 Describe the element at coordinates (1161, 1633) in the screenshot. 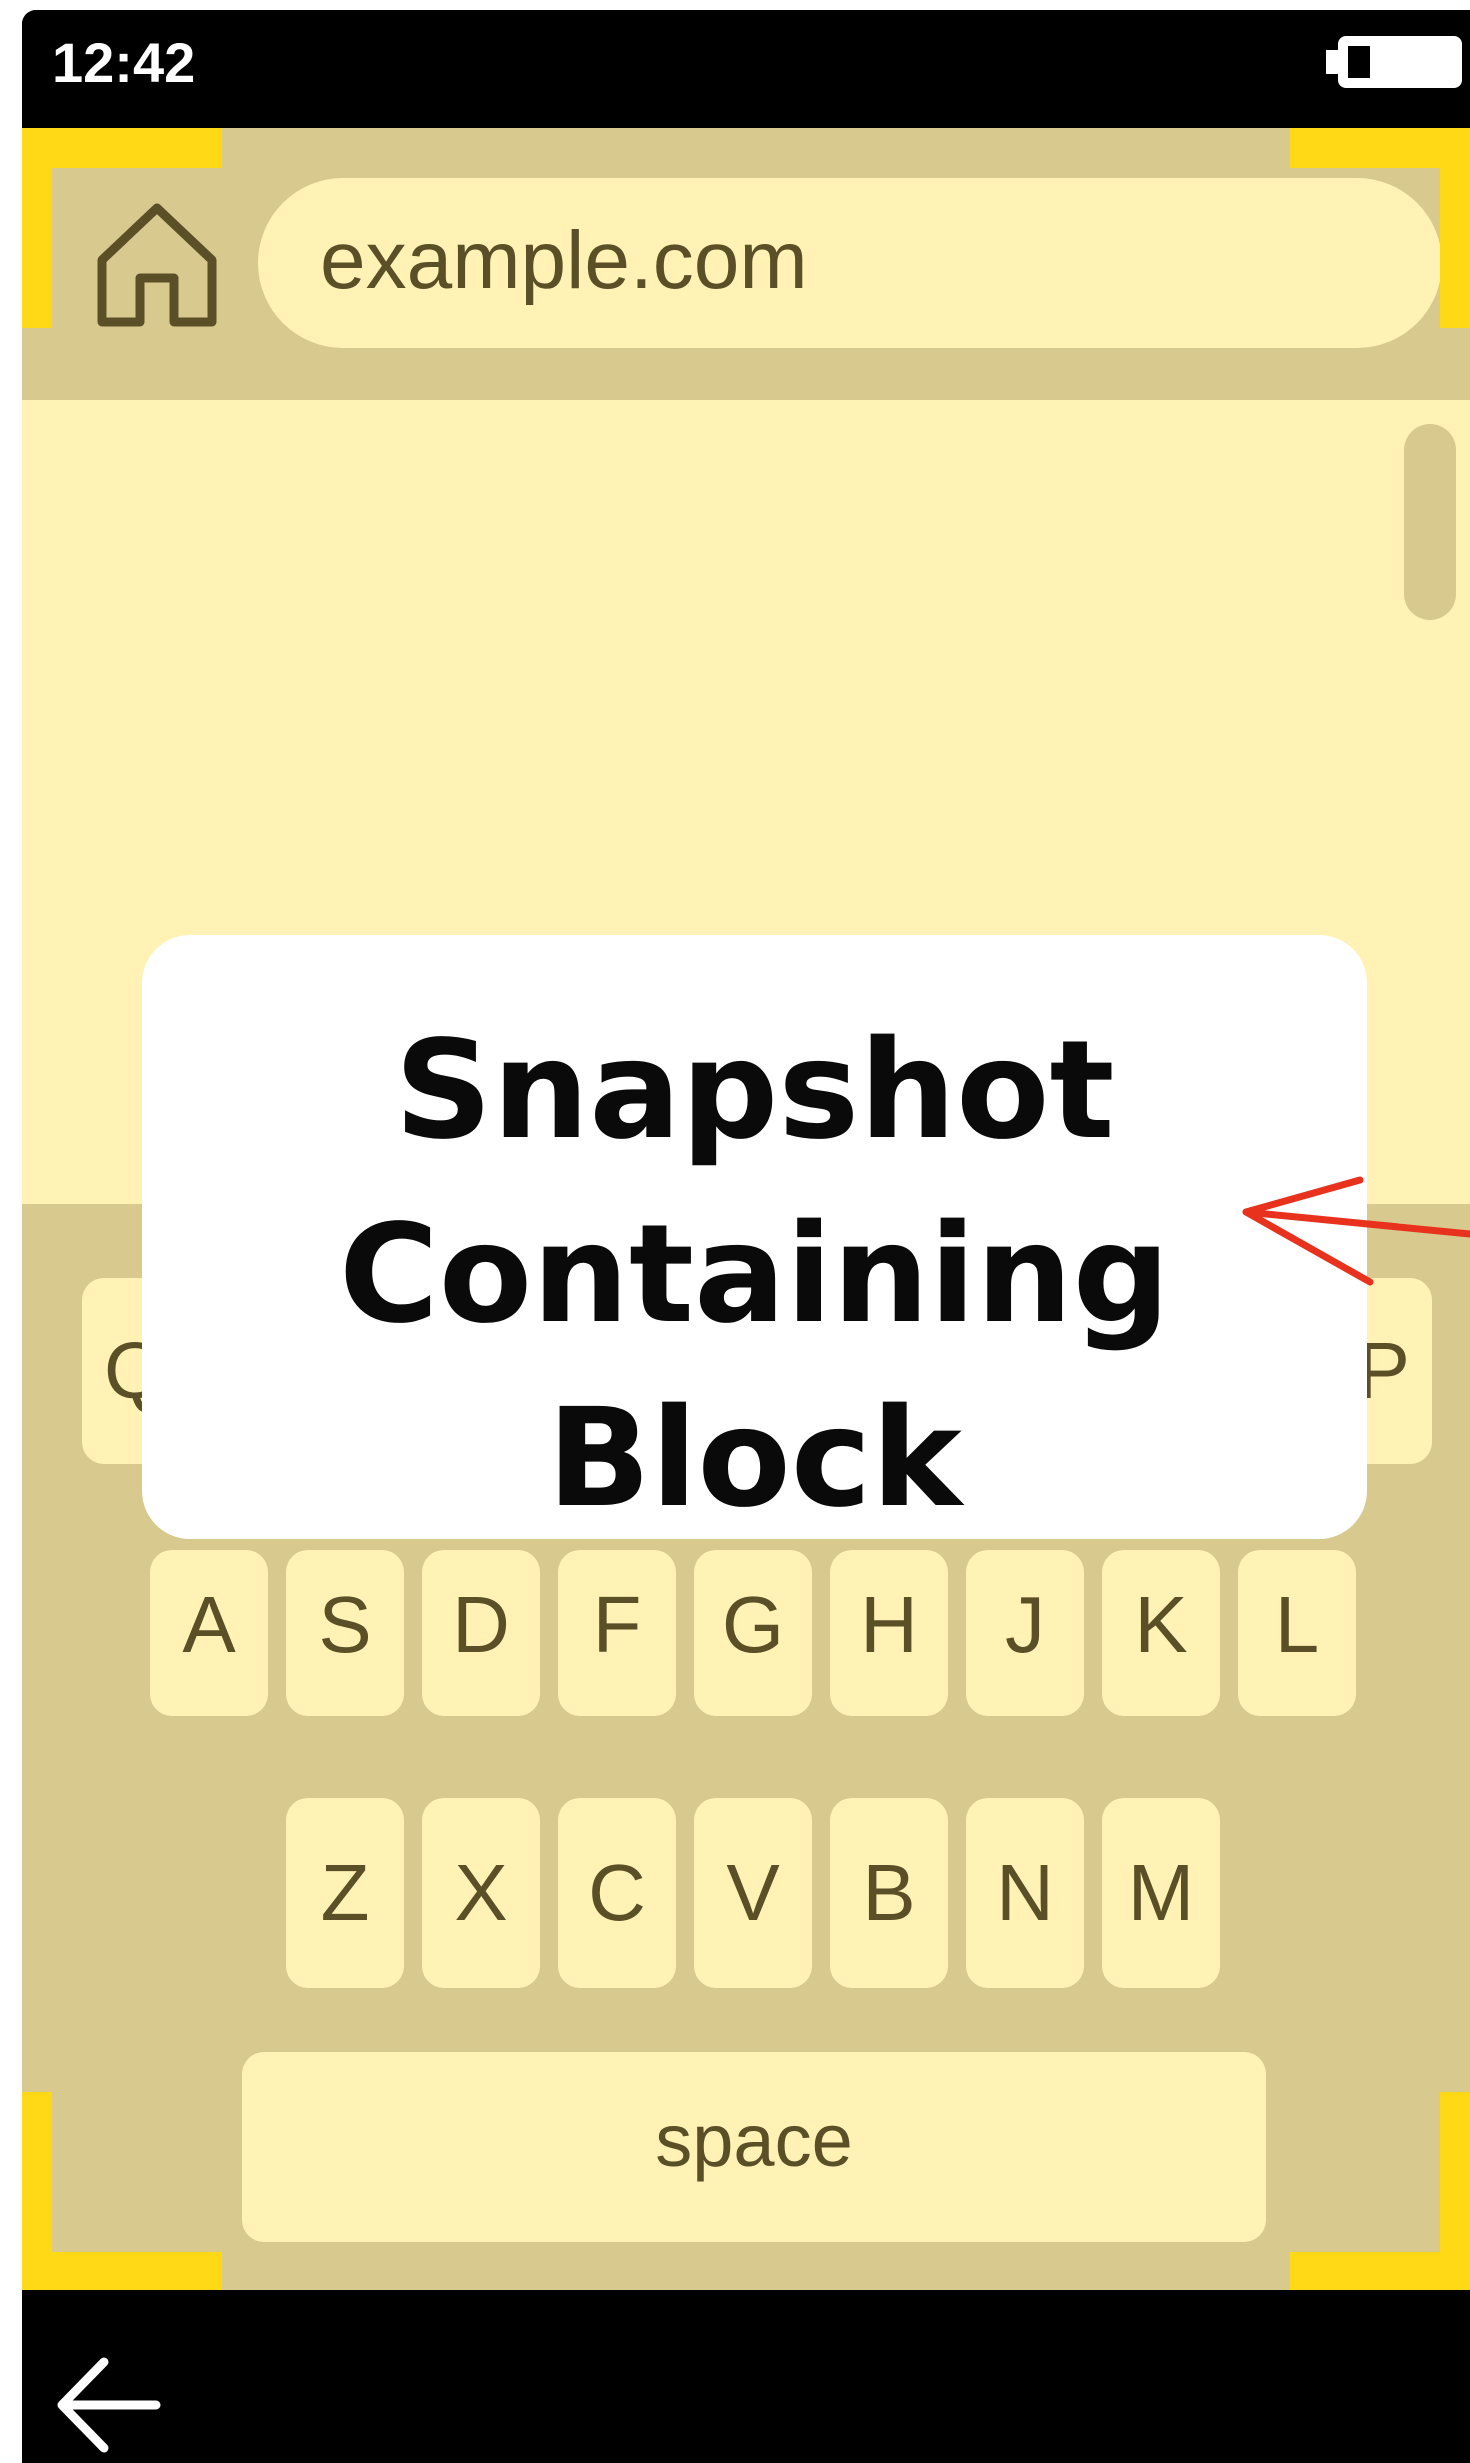

I see `key-k: K` at that location.